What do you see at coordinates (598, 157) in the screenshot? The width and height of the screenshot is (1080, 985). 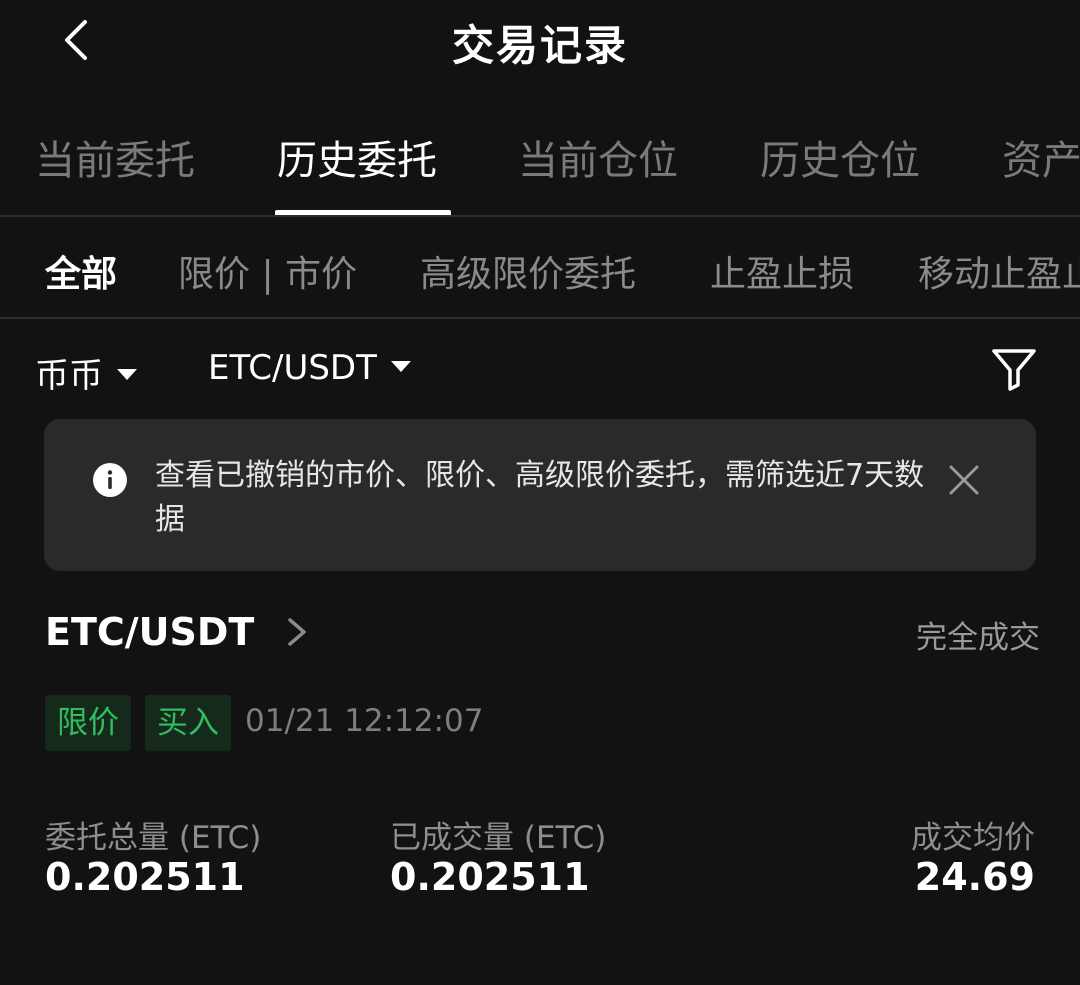 I see `tab-current-positions: 当前仓位` at bounding box center [598, 157].